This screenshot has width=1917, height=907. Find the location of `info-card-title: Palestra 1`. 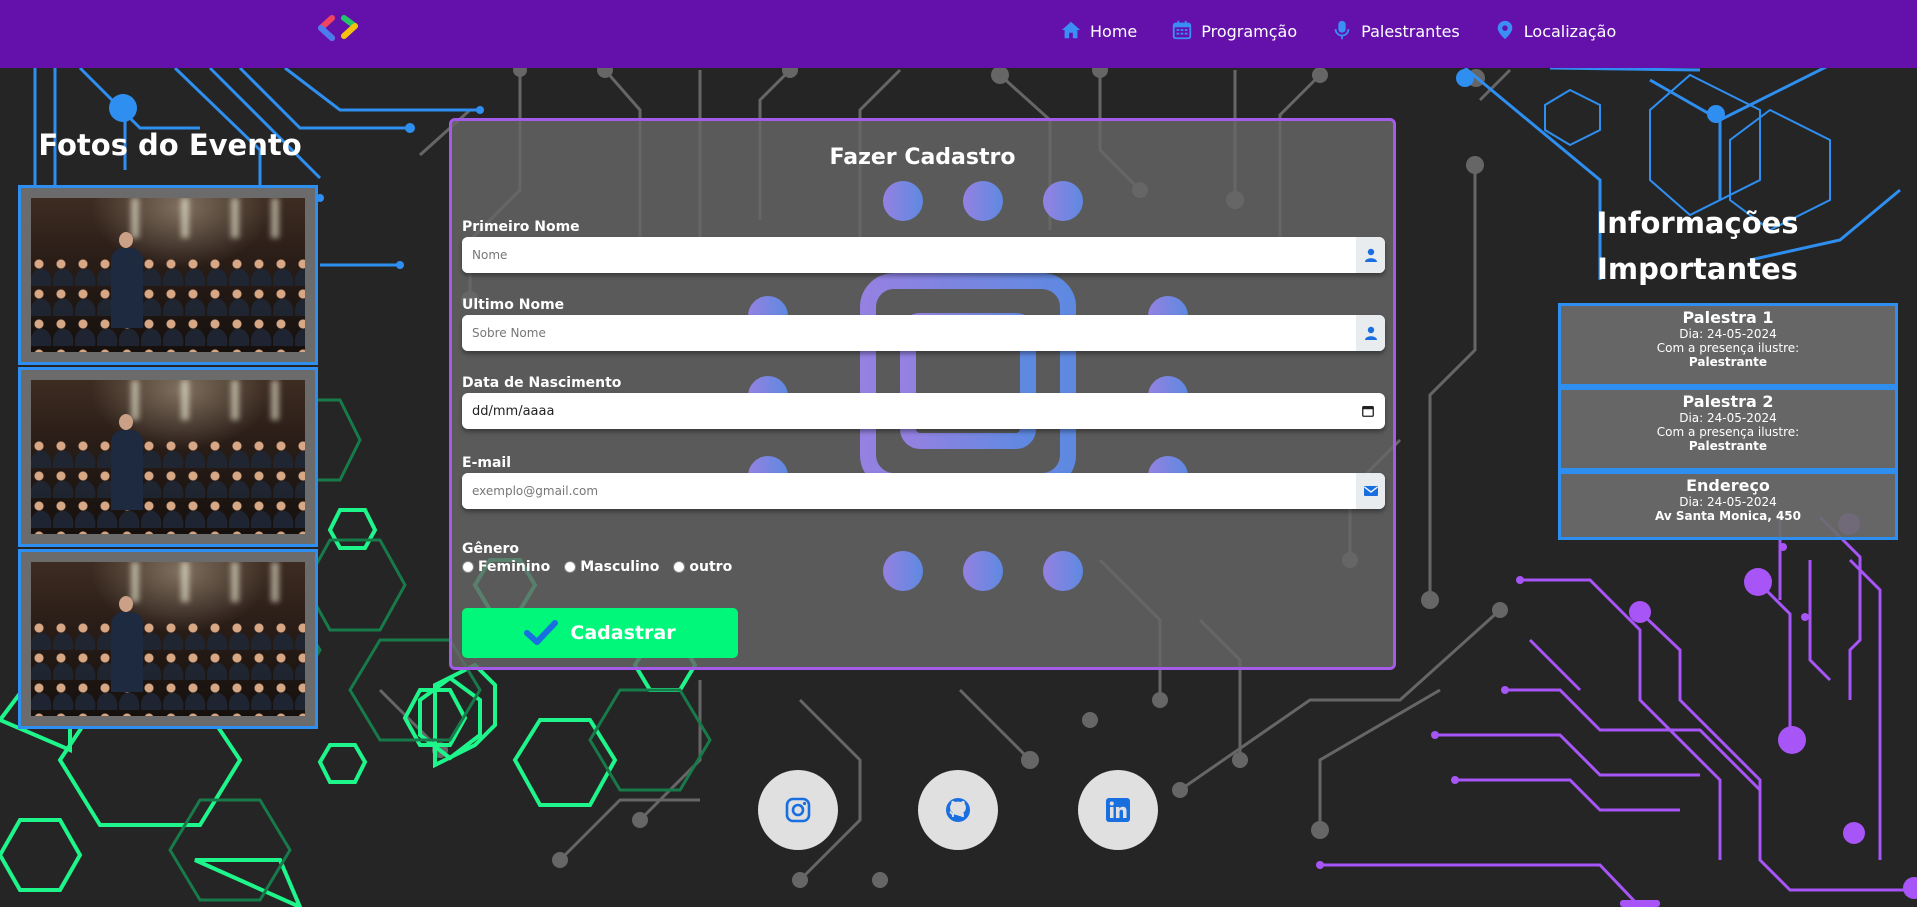

info-card-title: Palestra 1 is located at coordinates (1728, 317).